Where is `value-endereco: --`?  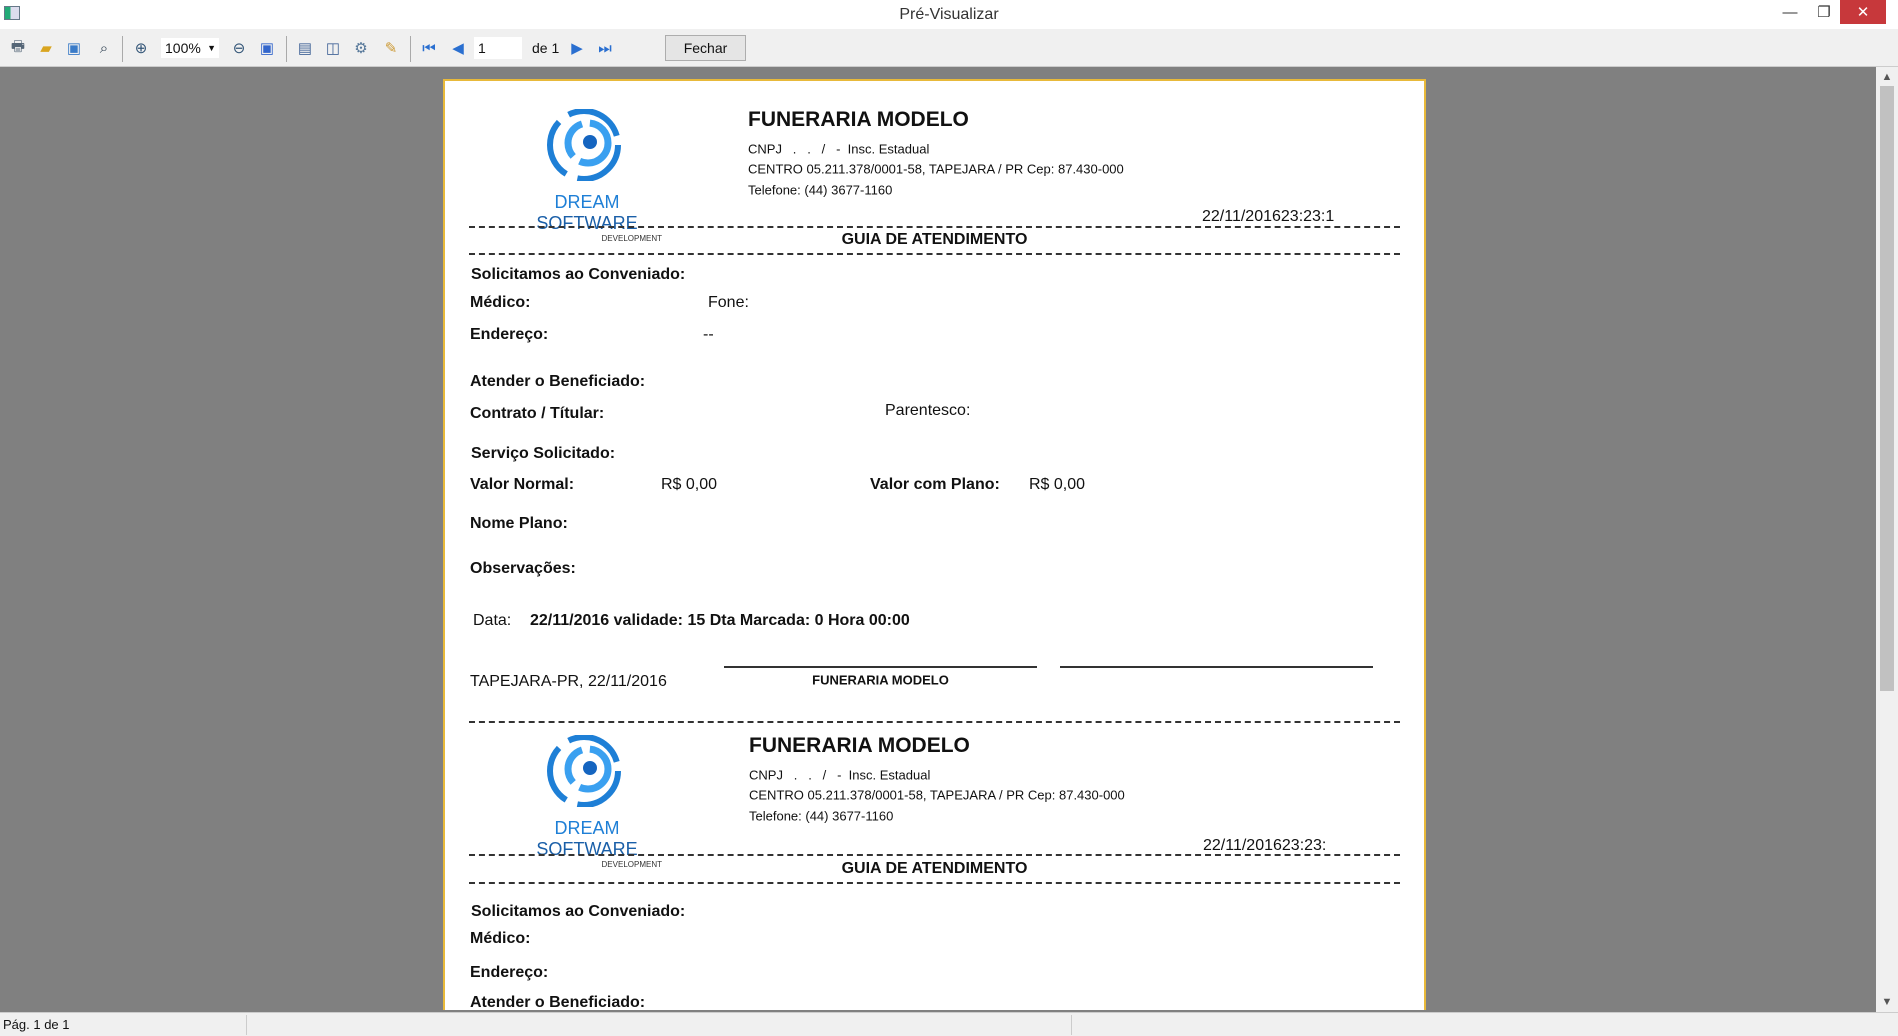
value-endereco: -- is located at coordinates (708, 334).